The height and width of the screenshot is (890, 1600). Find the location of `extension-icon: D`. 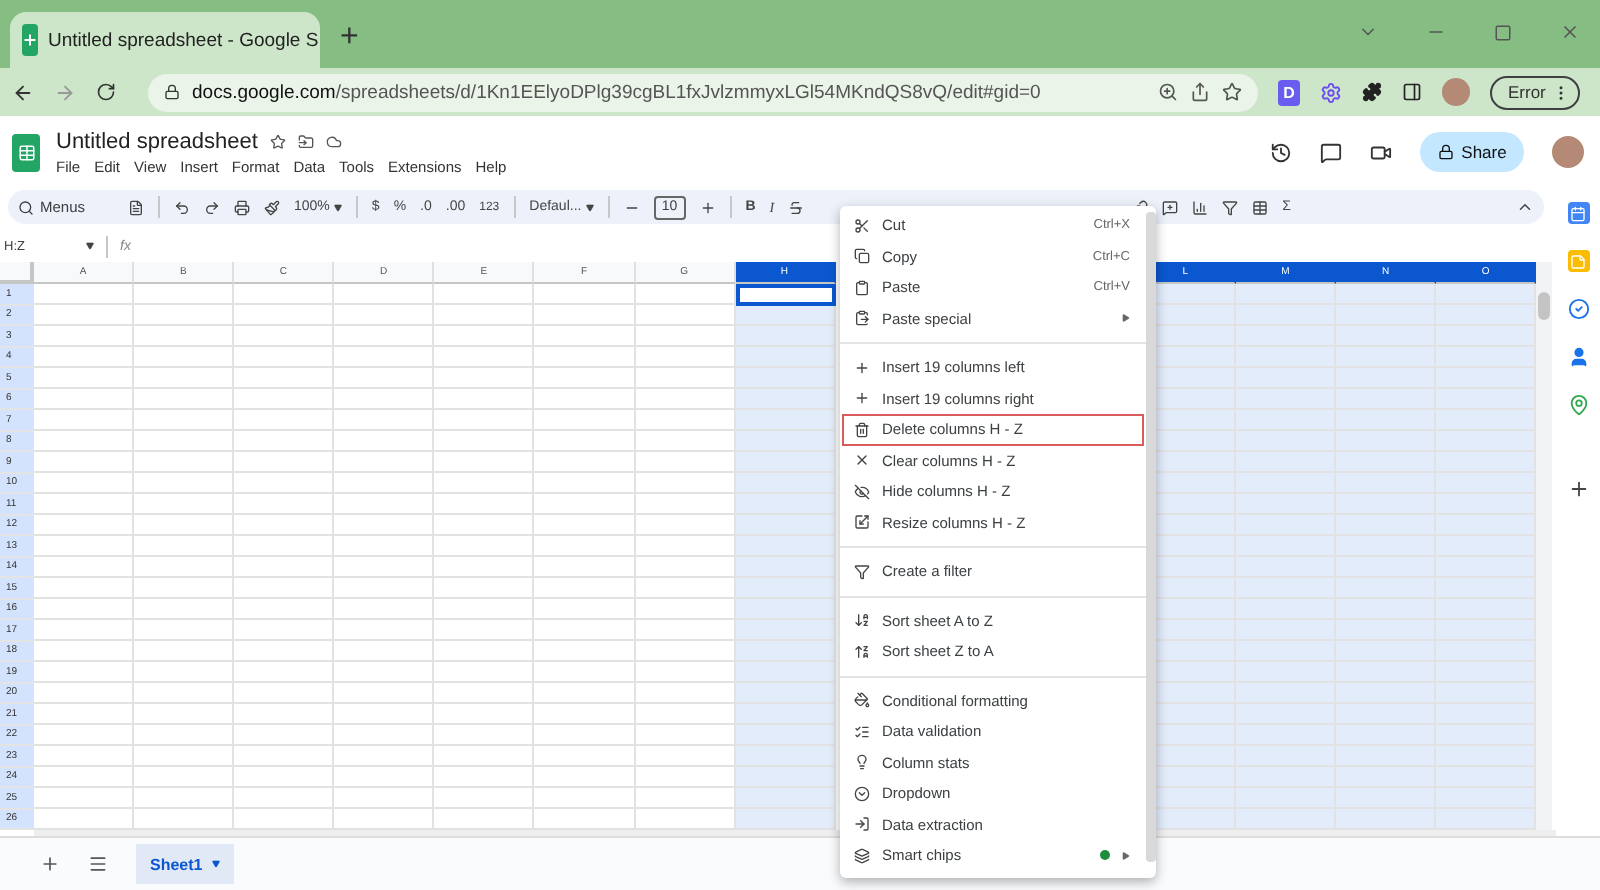

extension-icon: D is located at coordinates (1289, 92).